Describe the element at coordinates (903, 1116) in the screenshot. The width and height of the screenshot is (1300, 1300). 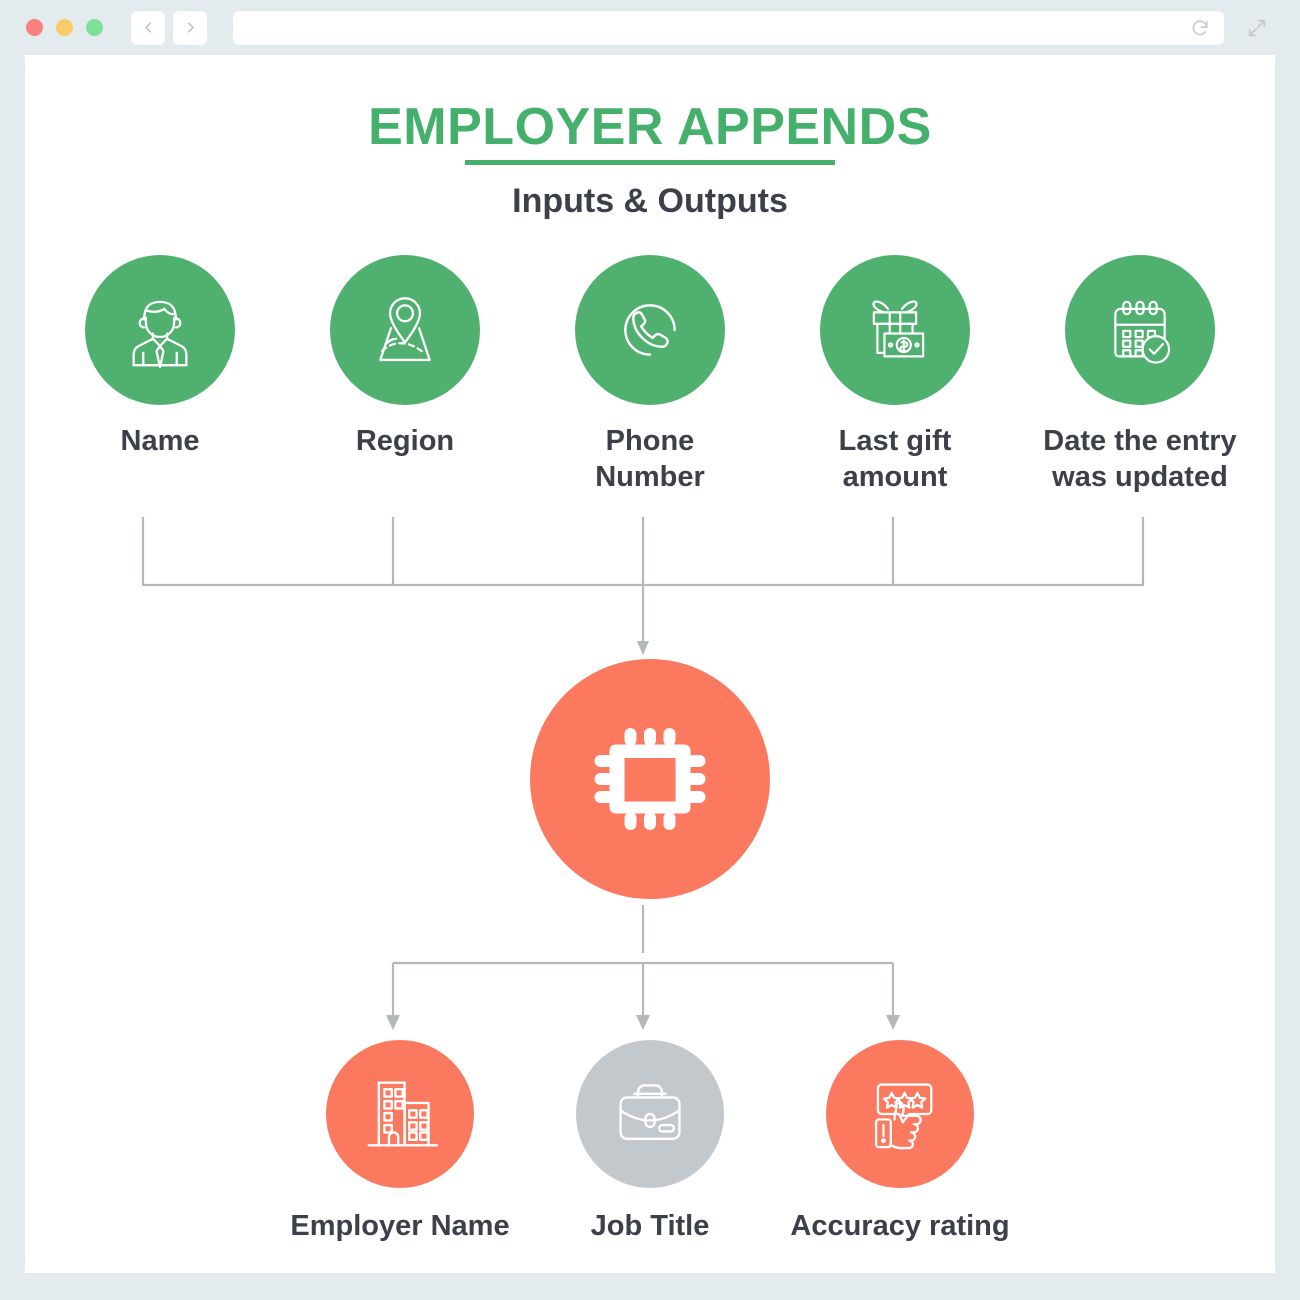
I see `thumbs-up-stars-icon` at that location.